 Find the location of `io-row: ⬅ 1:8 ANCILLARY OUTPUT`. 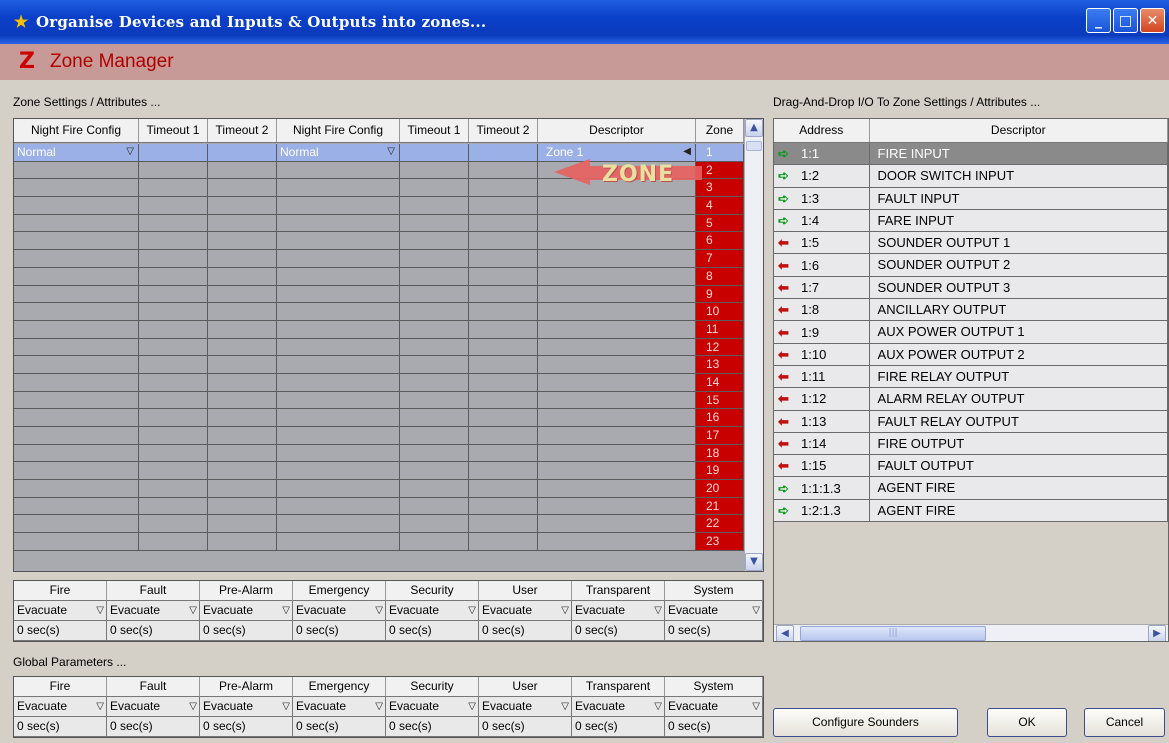

io-row: ⬅ 1:8 ANCILLARY OUTPUT is located at coordinates (971, 310).